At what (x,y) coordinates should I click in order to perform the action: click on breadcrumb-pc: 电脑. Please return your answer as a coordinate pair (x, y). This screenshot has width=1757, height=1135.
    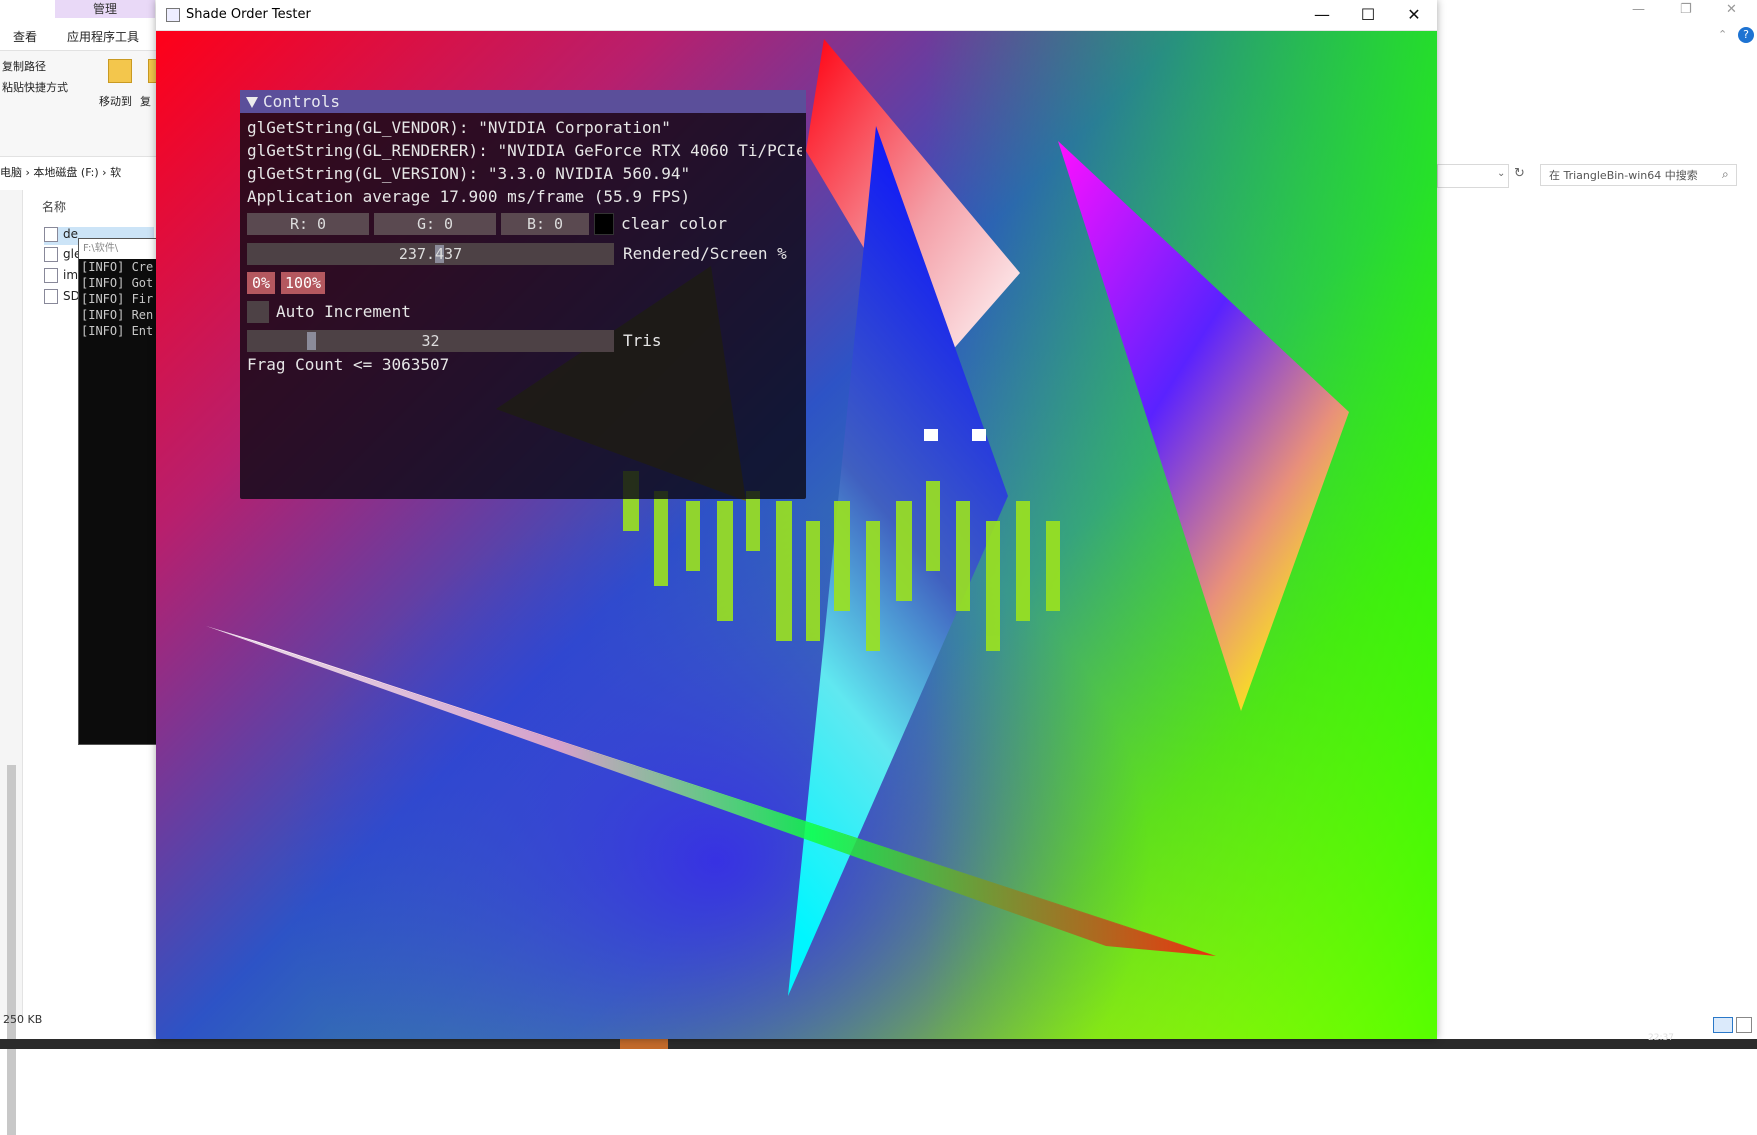
    Looking at the image, I should click on (11, 172).